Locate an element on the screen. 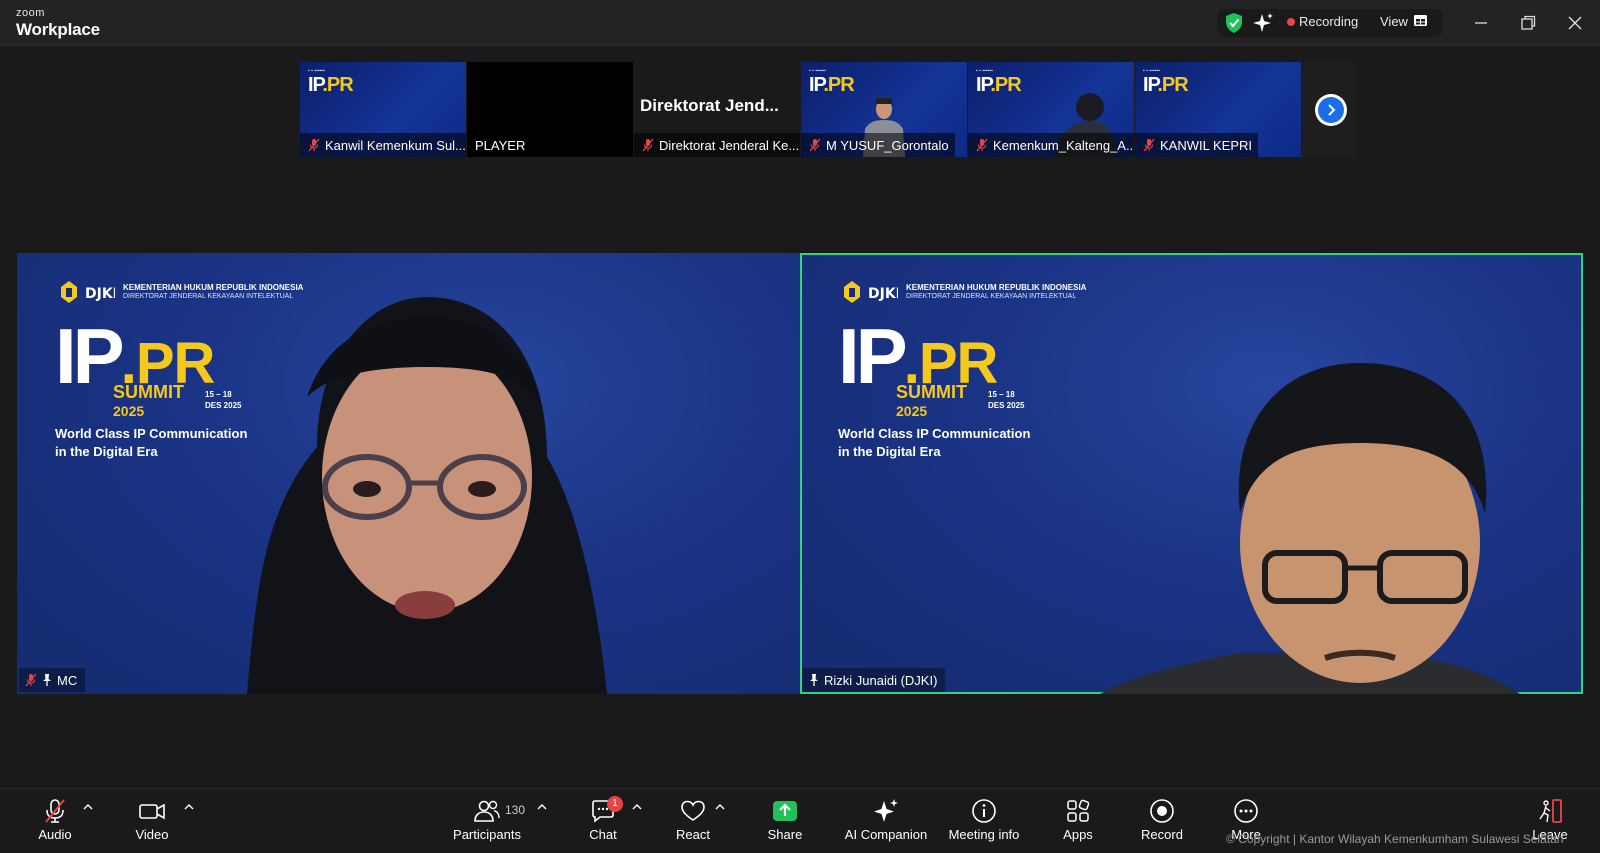 This screenshot has height=853, width=1600. participants-button: Participants is located at coordinates (487, 820).